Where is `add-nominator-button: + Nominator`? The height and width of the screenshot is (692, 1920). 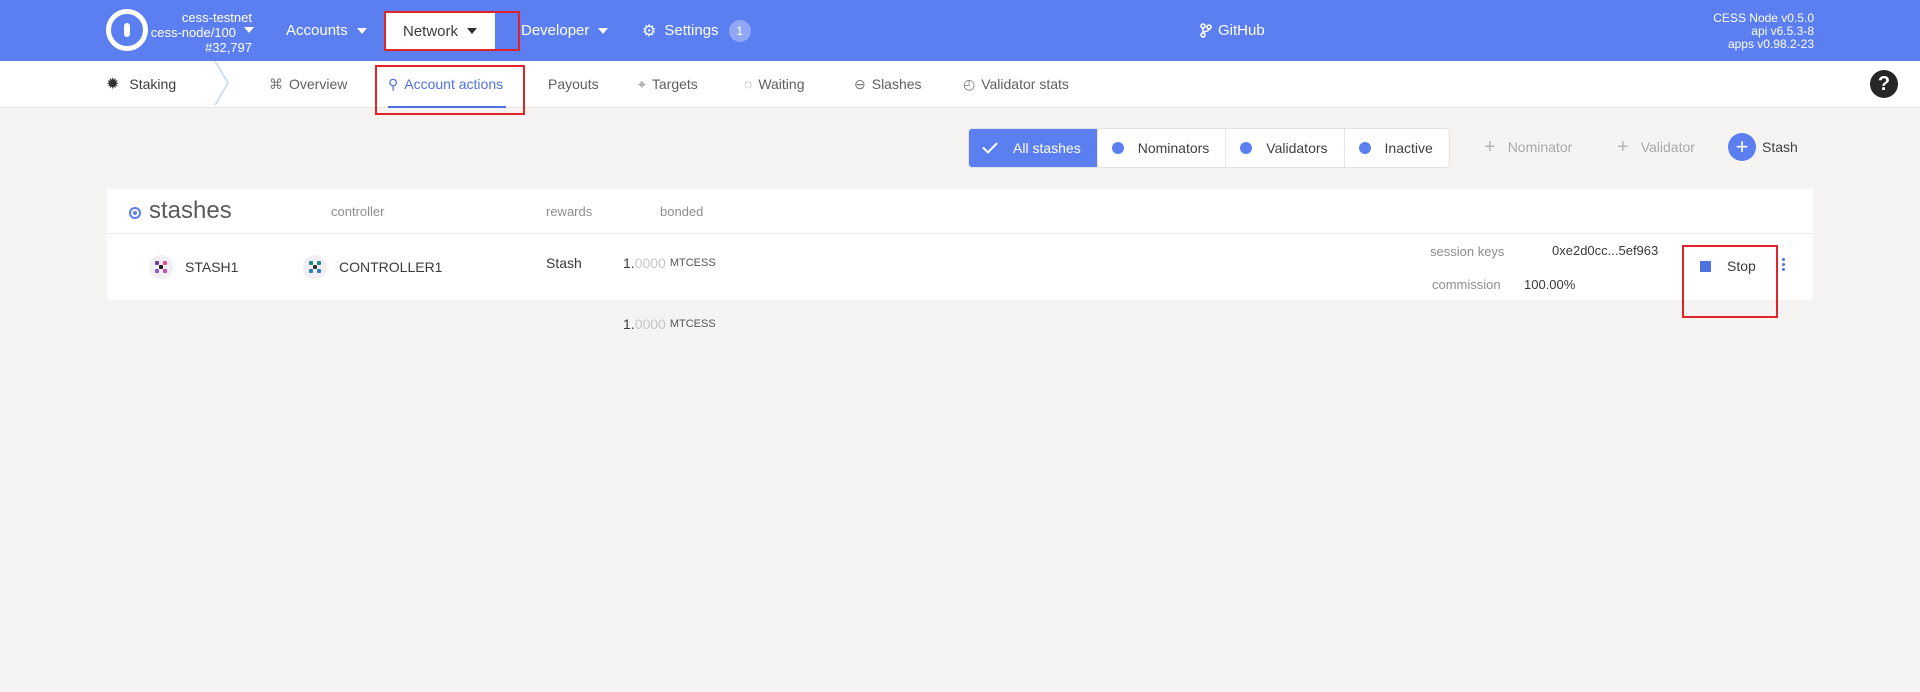 add-nominator-button: + Nominator is located at coordinates (1528, 147).